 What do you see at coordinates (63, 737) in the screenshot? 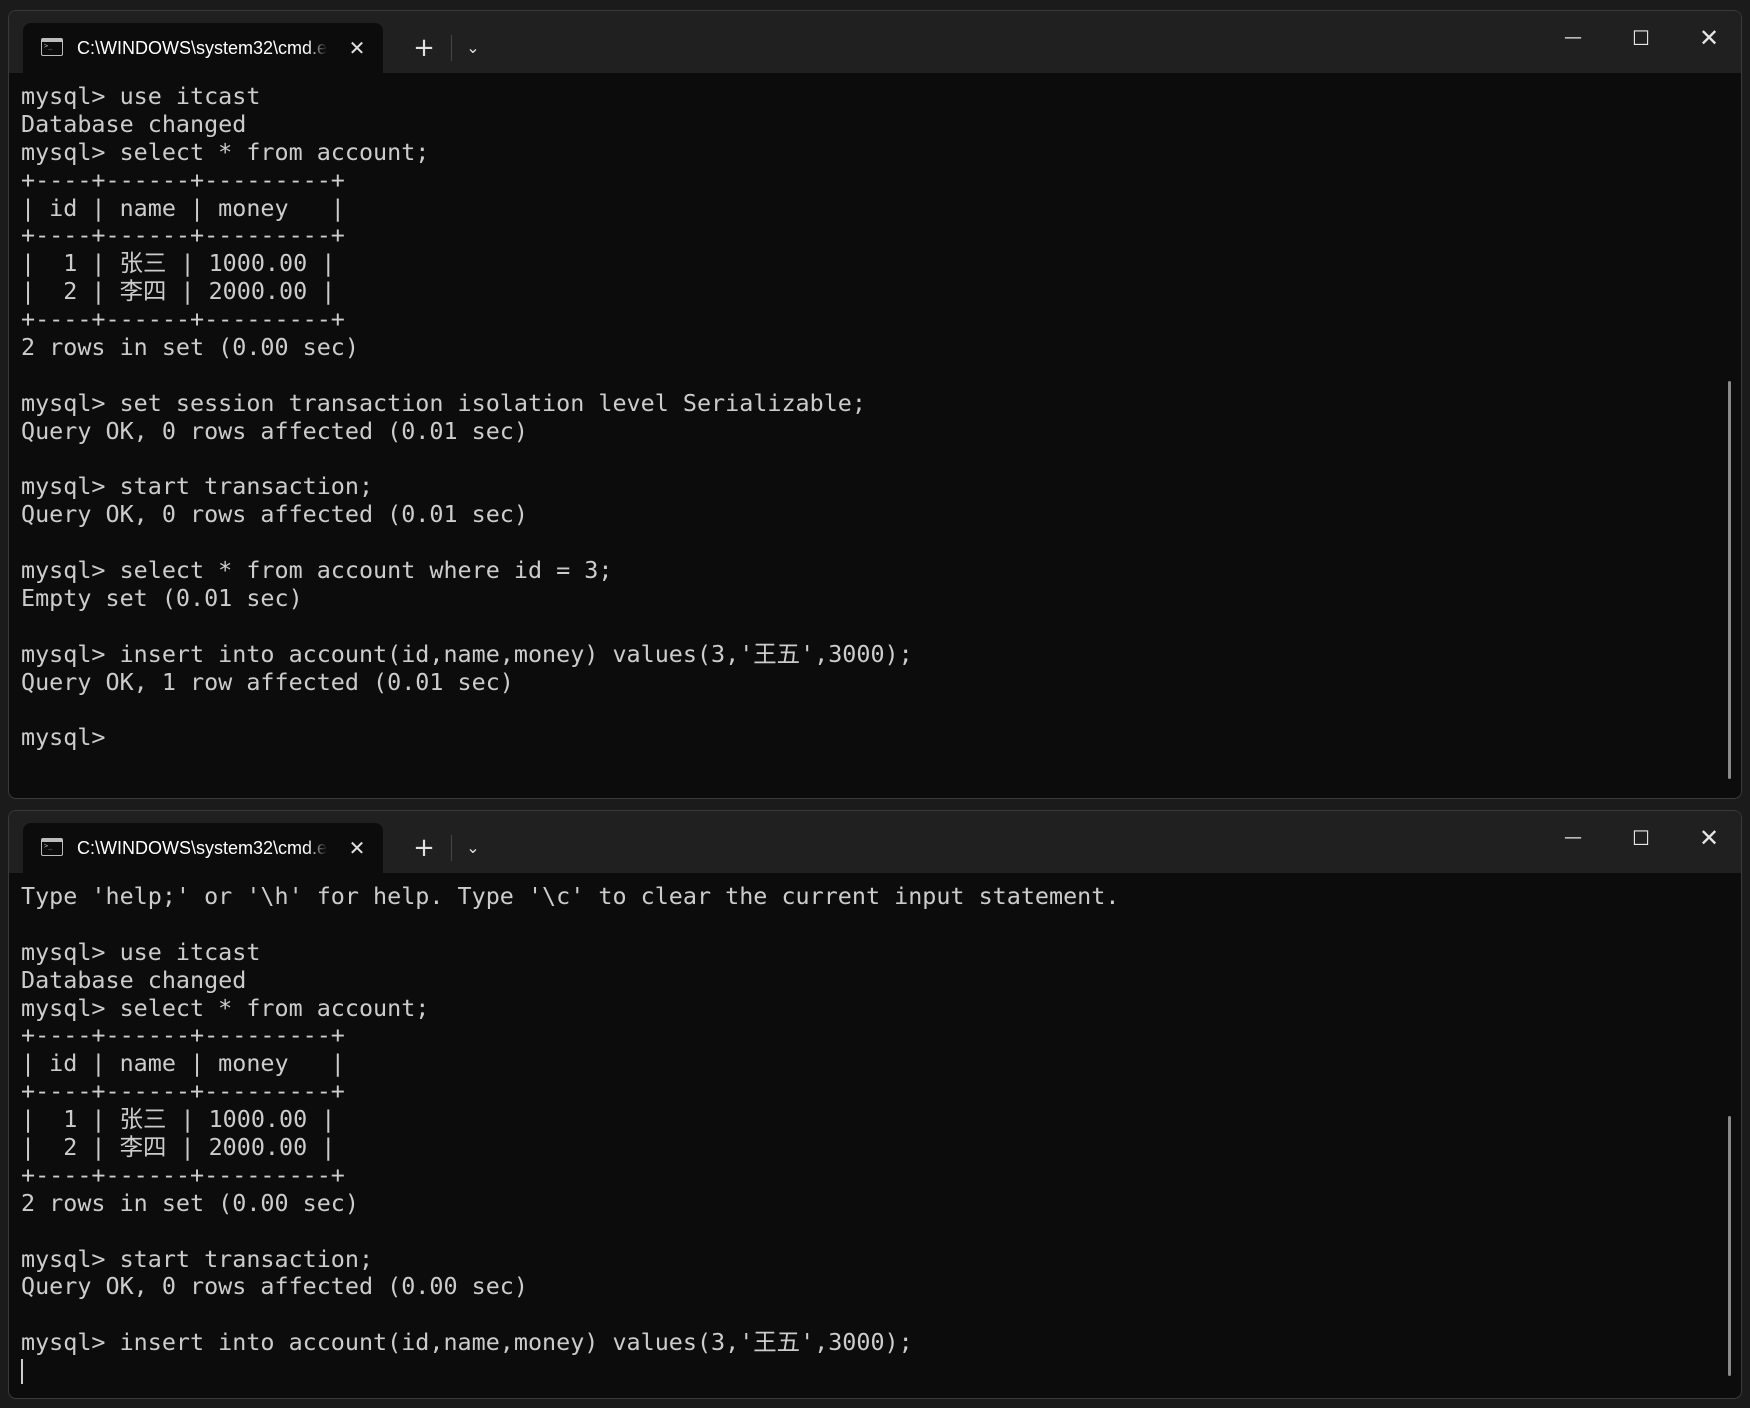
I see `terminal-line: mysql>` at bounding box center [63, 737].